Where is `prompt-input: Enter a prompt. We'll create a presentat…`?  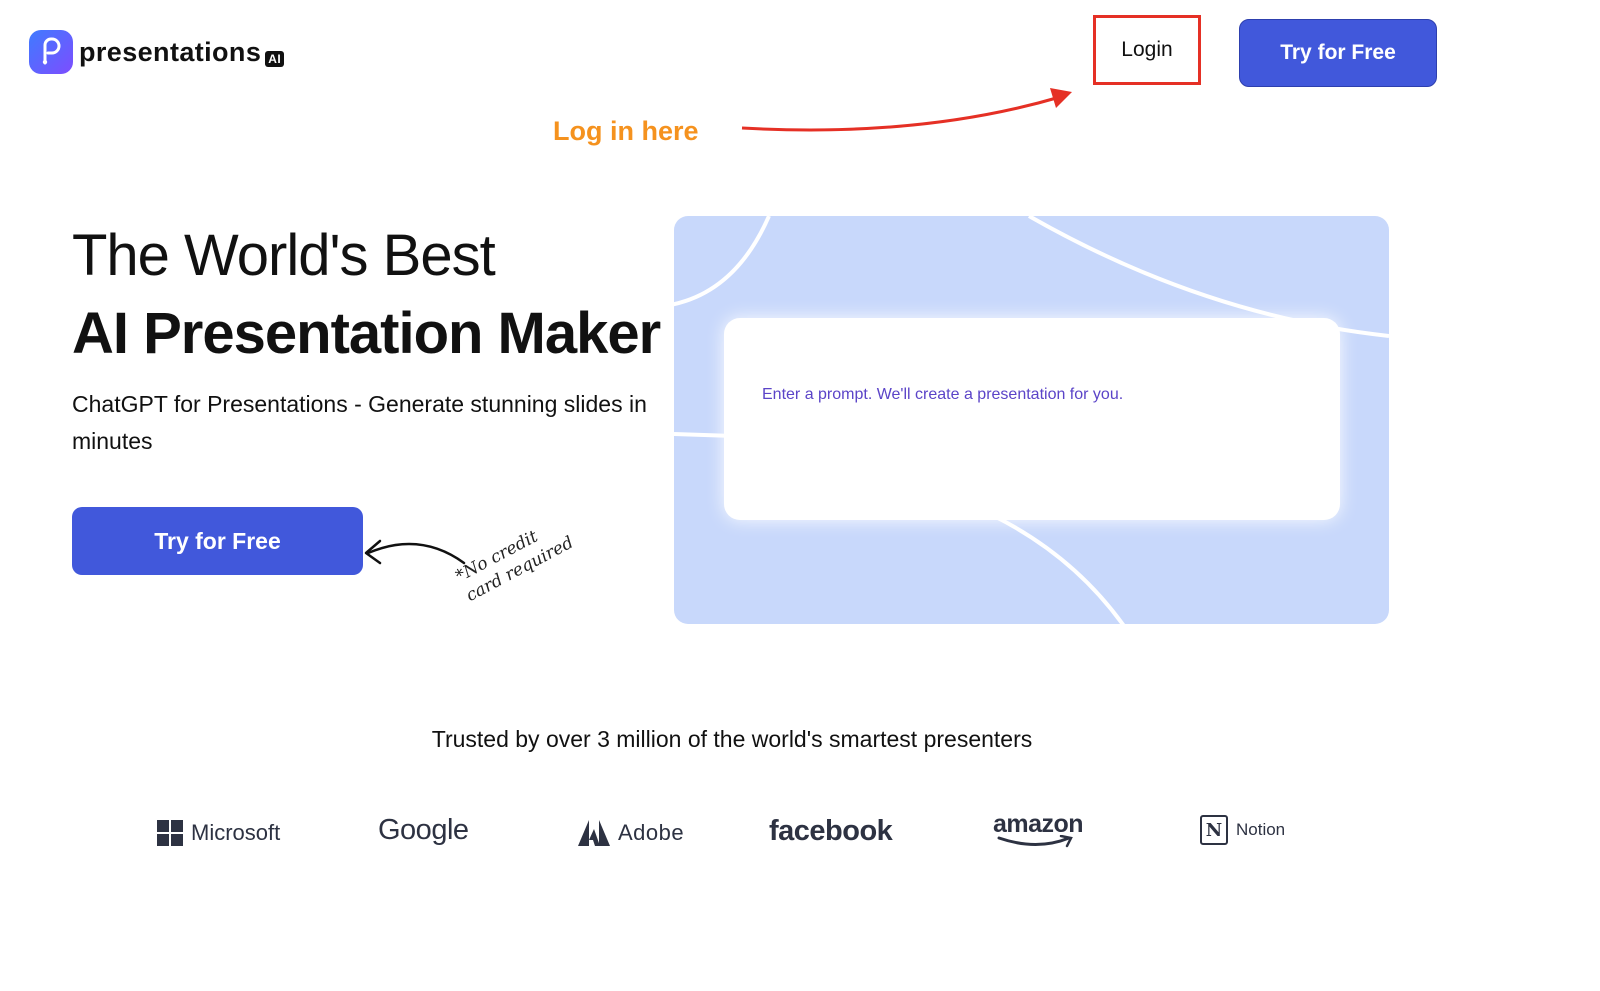
prompt-input: Enter a prompt. We'll create a presentat… is located at coordinates (1032, 419).